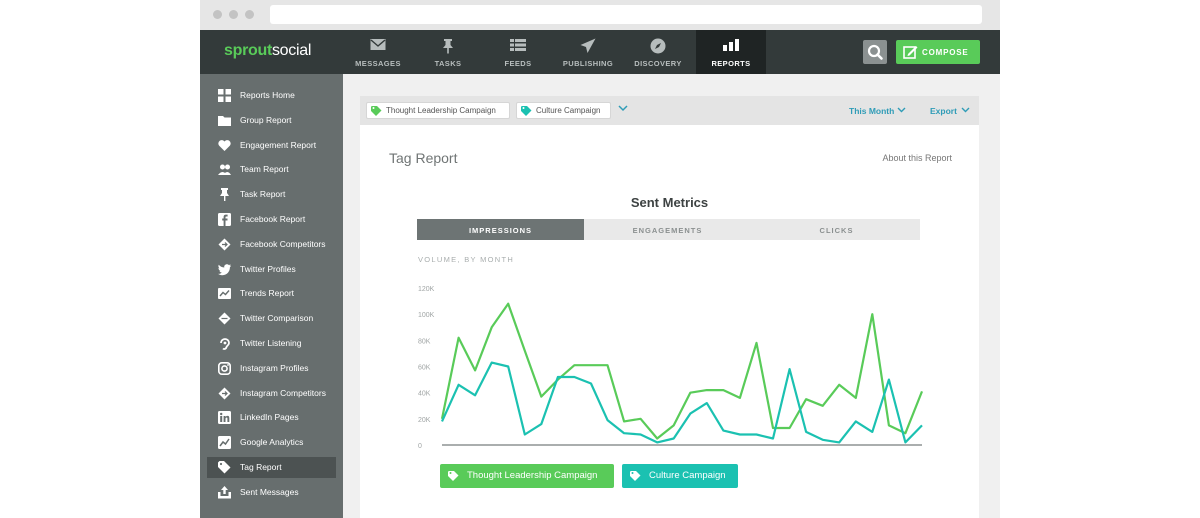 The width and height of the screenshot is (1200, 518). What do you see at coordinates (448, 63) in the screenshot?
I see `nav-label: TASKS` at bounding box center [448, 63].